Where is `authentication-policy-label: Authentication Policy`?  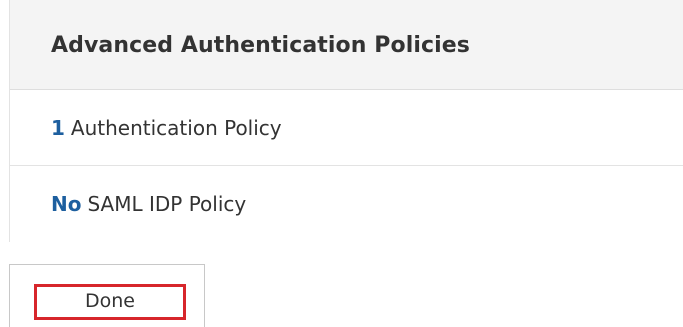 authentication-policy-label: Authentication Policy is located at coordinates (176, 127).